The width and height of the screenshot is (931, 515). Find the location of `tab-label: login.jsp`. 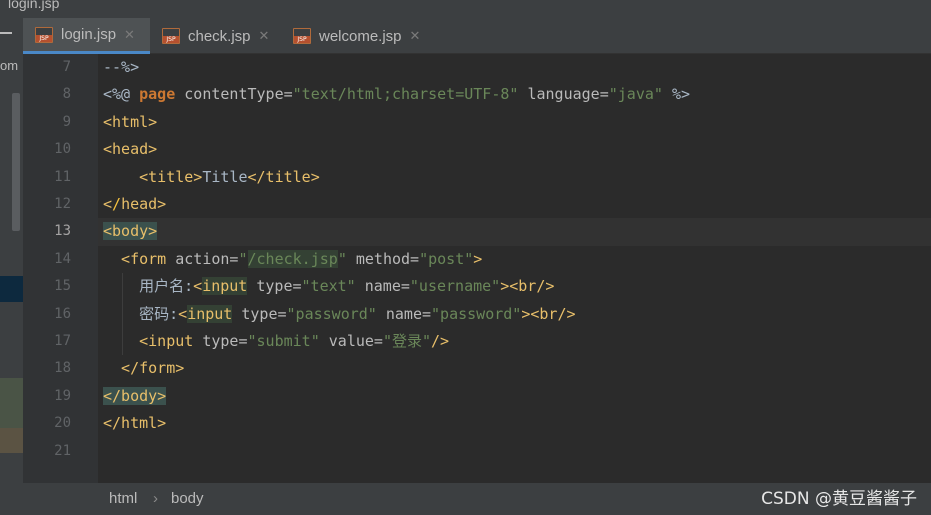

tab-label: login.jsp is located at coordinates (89, 34).